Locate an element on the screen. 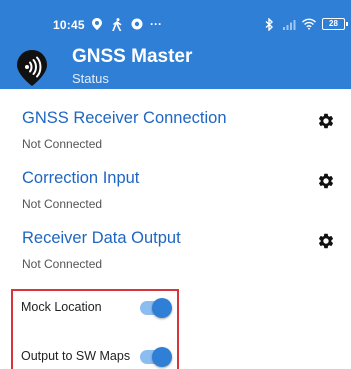 This screenshot has height=369, width=351. output-sw-maps-switch is located at coordinates (156, 357).